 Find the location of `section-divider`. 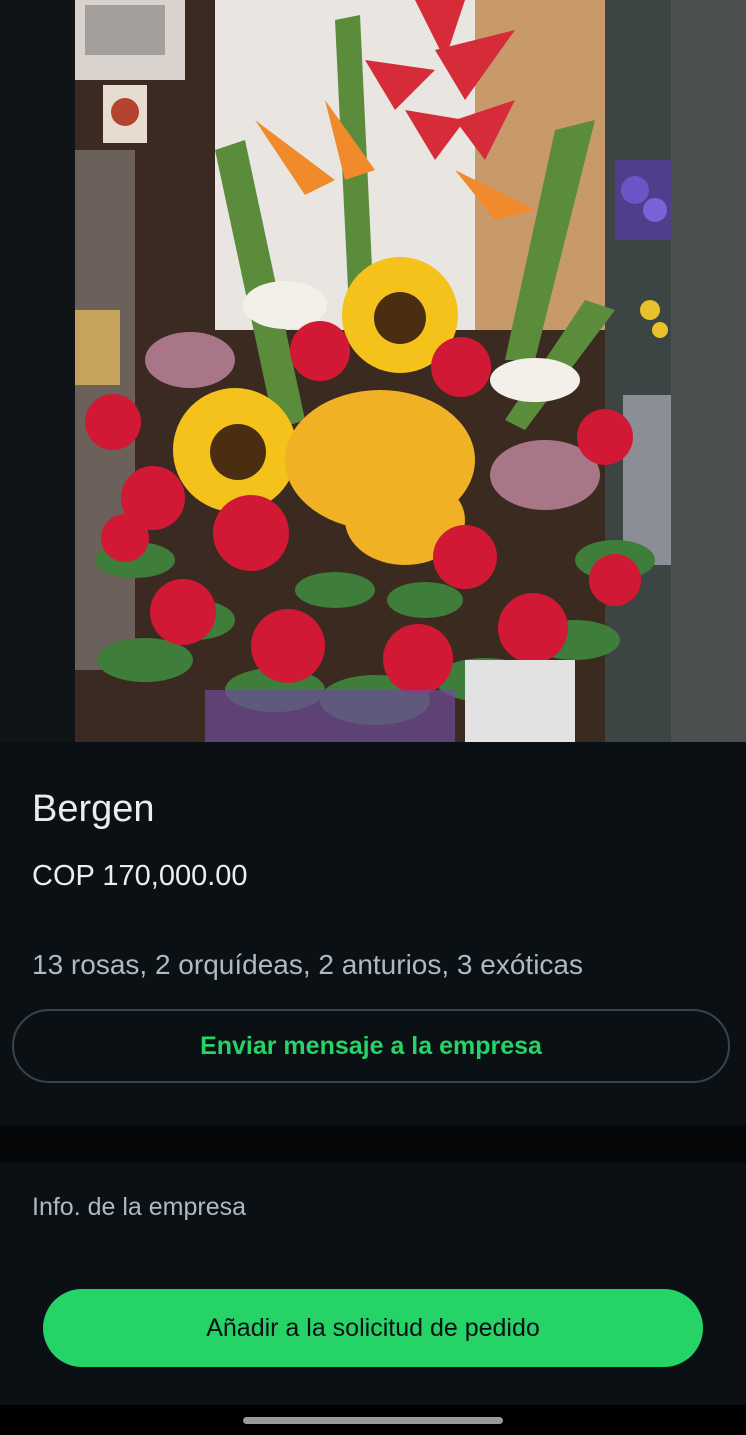

section-divider is located at coordinates (373, 1144).